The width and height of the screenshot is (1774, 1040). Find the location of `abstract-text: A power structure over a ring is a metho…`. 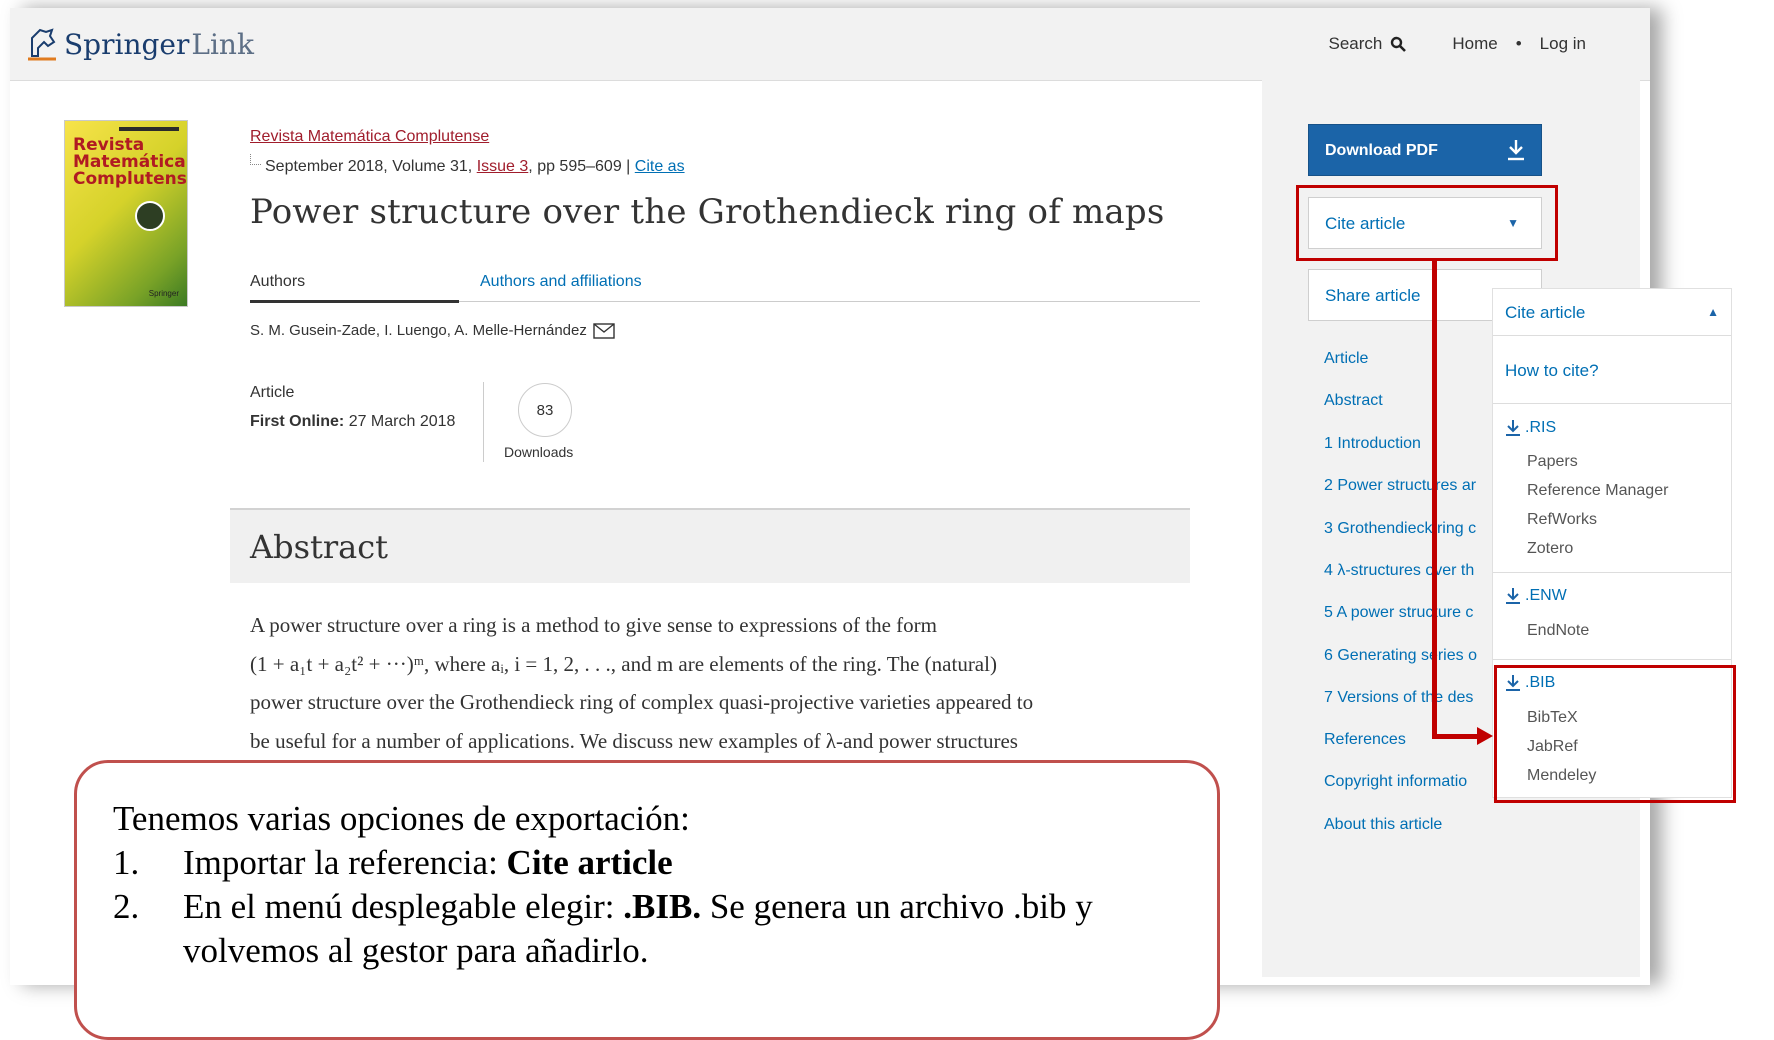

abstract-text: A power structure over a ring is a metho… is located at coordinates (720, 683).